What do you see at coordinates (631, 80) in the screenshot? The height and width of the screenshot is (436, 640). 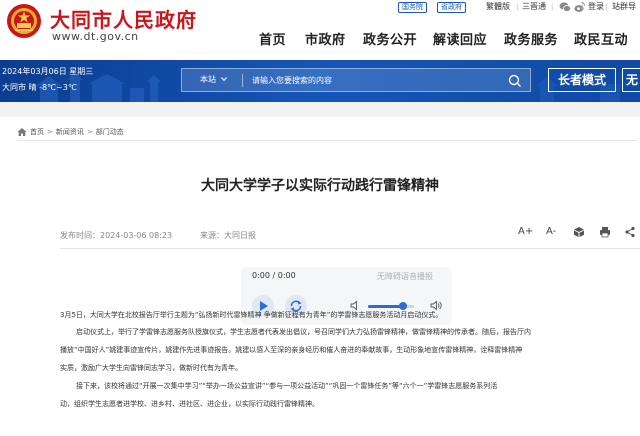 I see `accessibility-button: 无` at bounding box center [631, 80].